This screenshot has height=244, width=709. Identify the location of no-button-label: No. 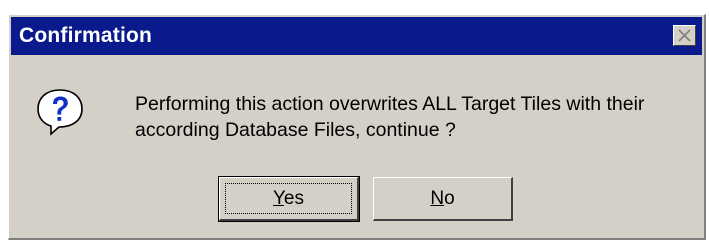
(442, 199).